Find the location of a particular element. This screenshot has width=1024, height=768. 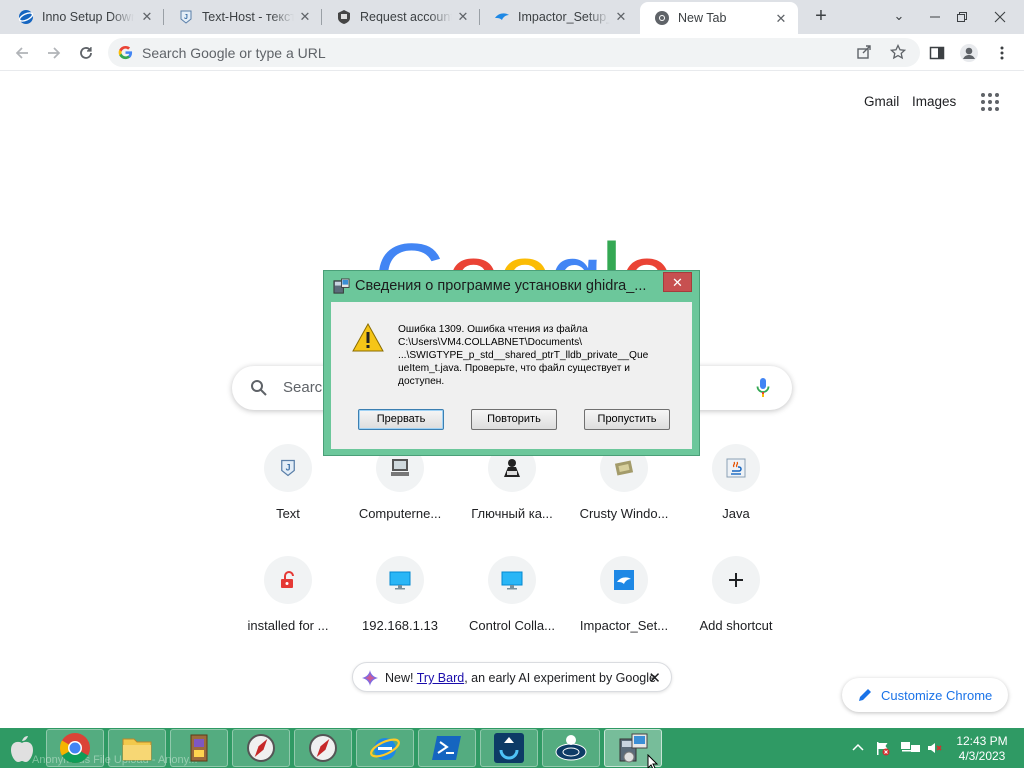

impactor-favicon is located at coordinates (502, 17).